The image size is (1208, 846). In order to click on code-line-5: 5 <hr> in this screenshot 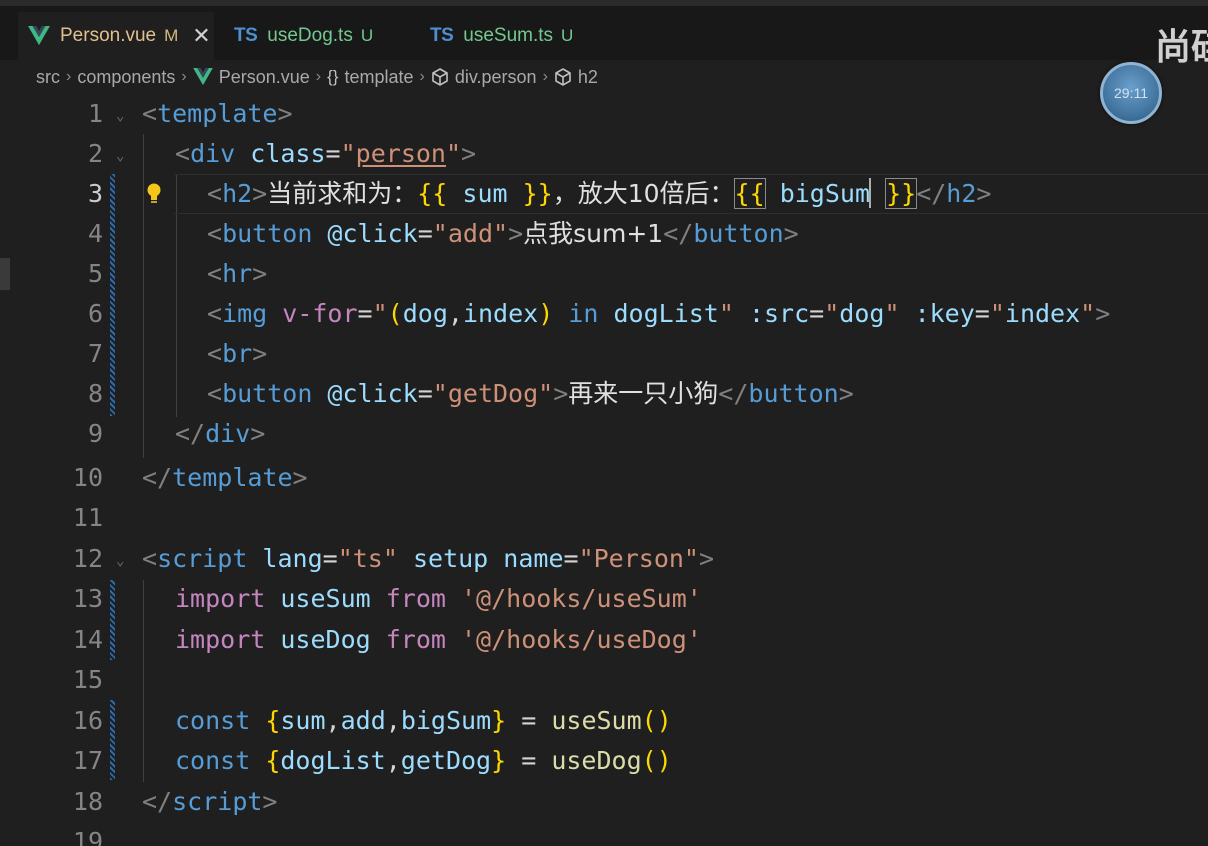, I will do `click(604, 274)`.